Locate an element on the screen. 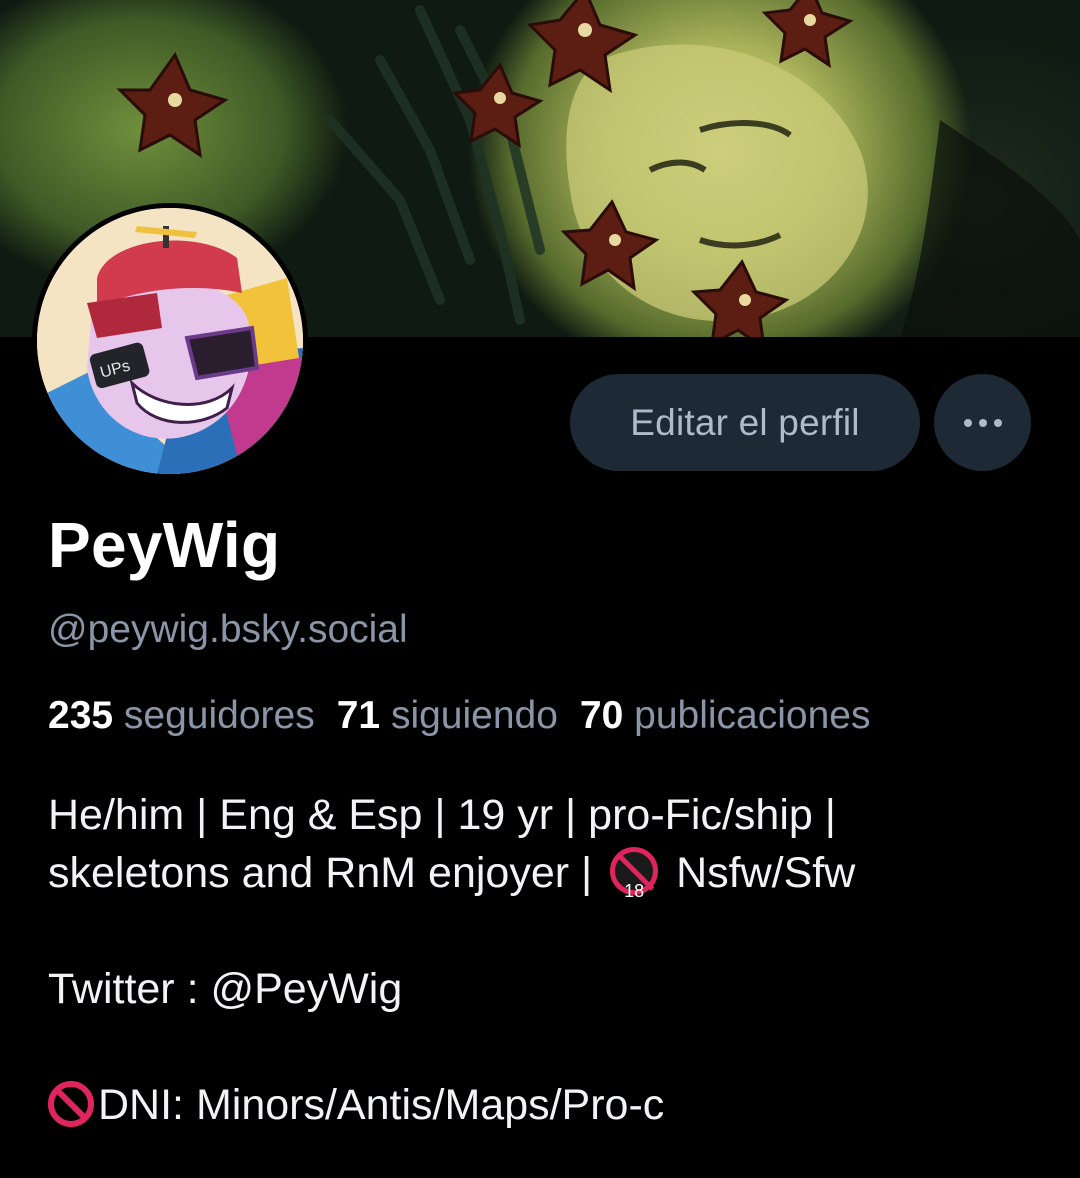 This screenshot has width=1080, height=1178. followers-stat: 235 seguidores is located at coordinates (181, 715).